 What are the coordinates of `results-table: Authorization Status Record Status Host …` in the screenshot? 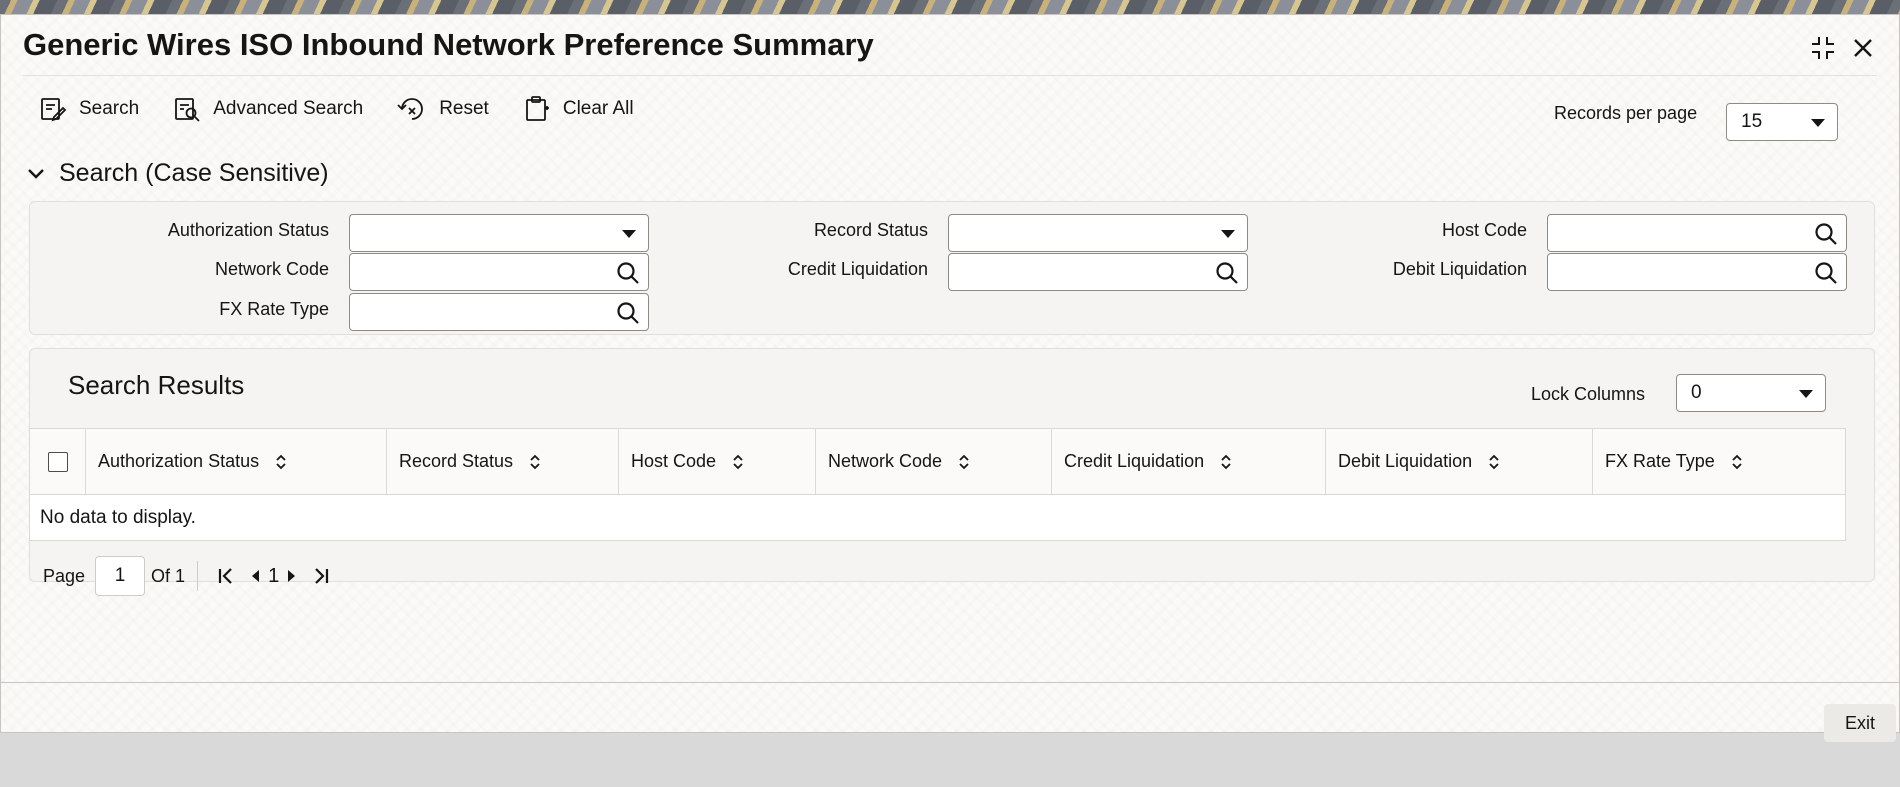 It's located at (937, 484).